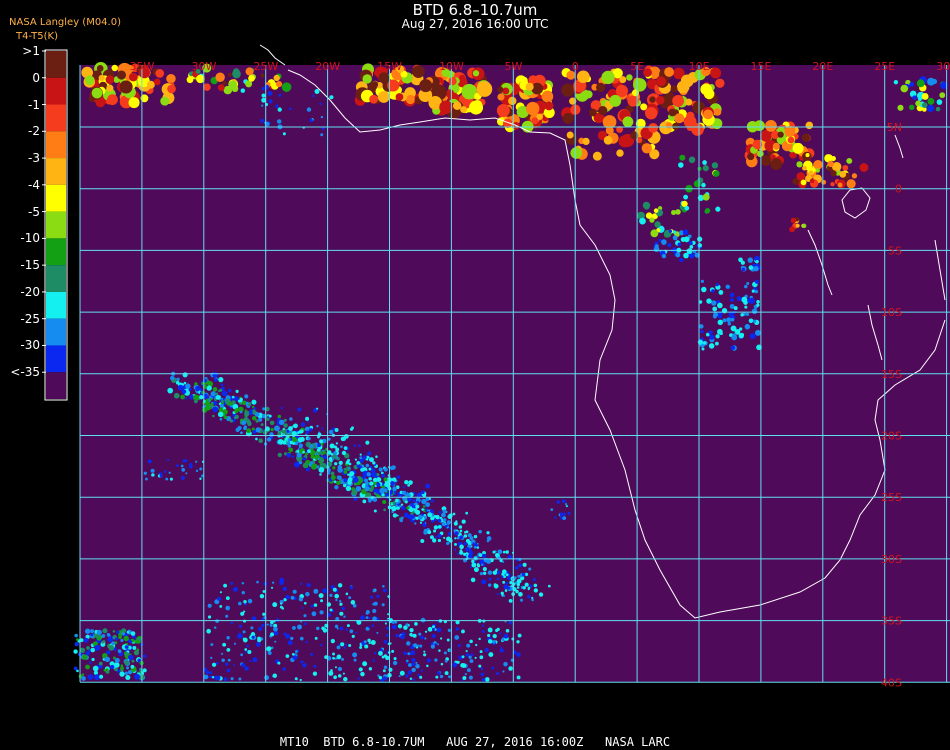 Image resolution: width=950 pixels, height=750 pixels. Describe the element at coordinates (30, 318) in the screenshot. I see `legend-label: -25` at that location.